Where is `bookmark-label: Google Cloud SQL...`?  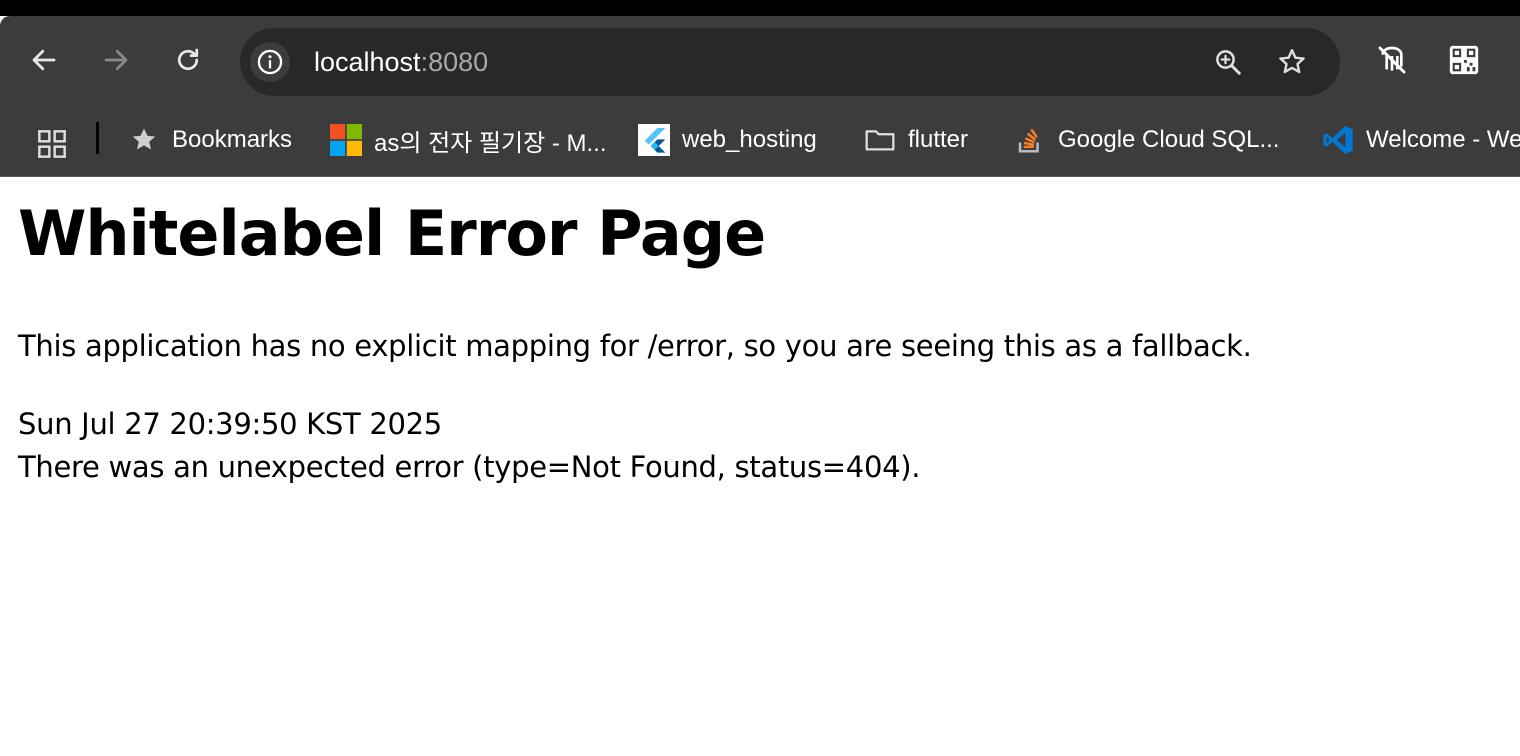 bookmark-label: Google Cloud SQL... is located at coordinates (1169, 139).